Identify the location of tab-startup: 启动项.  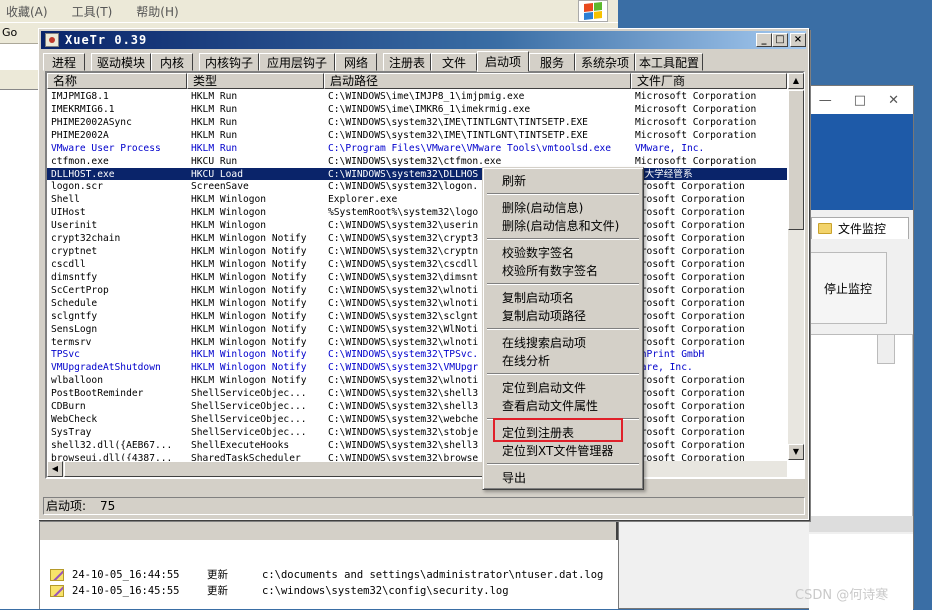
(503, 61).